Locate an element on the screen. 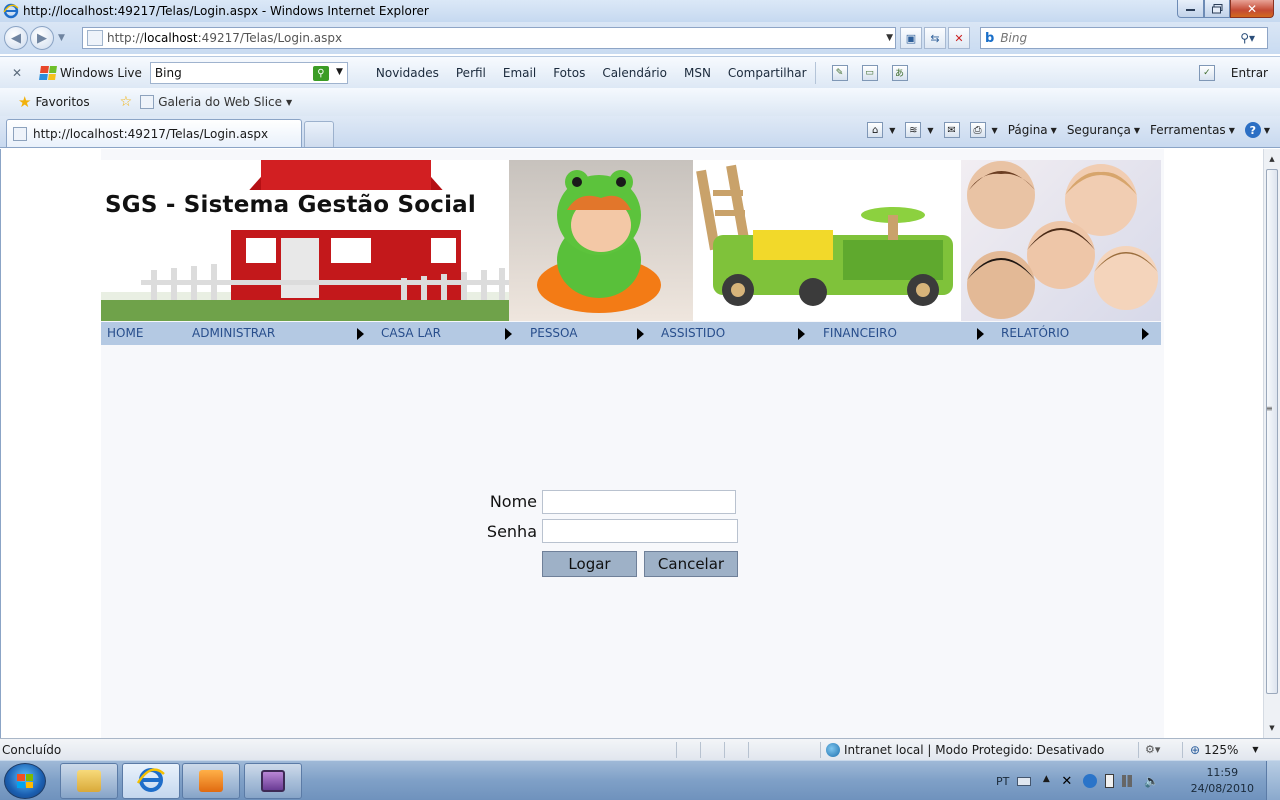 The height and width of the screenshot is (800, 1280). close-icon: ✕ is located at coordinates (1252, 8).